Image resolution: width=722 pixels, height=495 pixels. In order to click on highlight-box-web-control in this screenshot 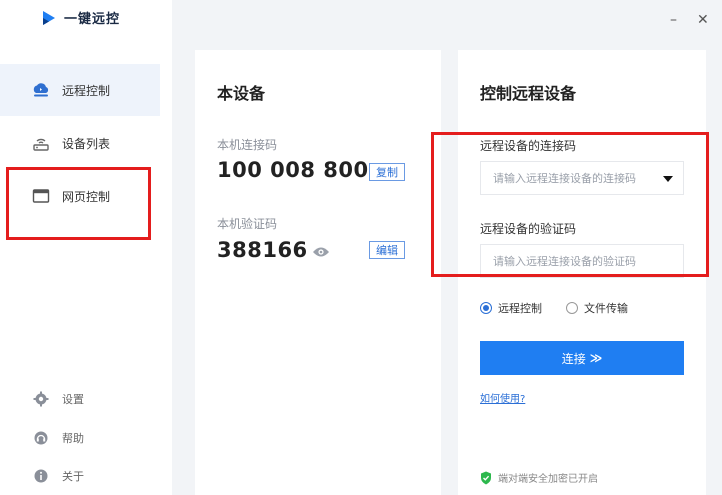, I will do `click(78, 203)`.